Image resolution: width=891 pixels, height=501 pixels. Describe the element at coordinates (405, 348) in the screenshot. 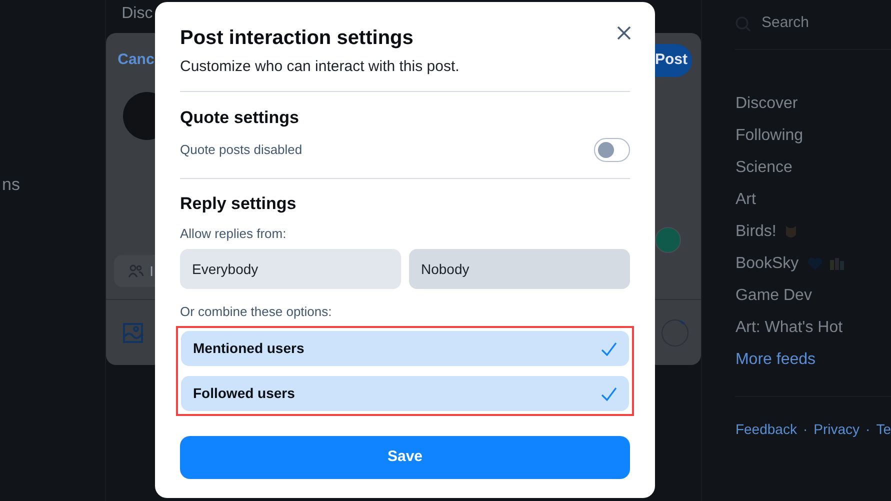

I see `reply-option: Mentioned users` at that location.